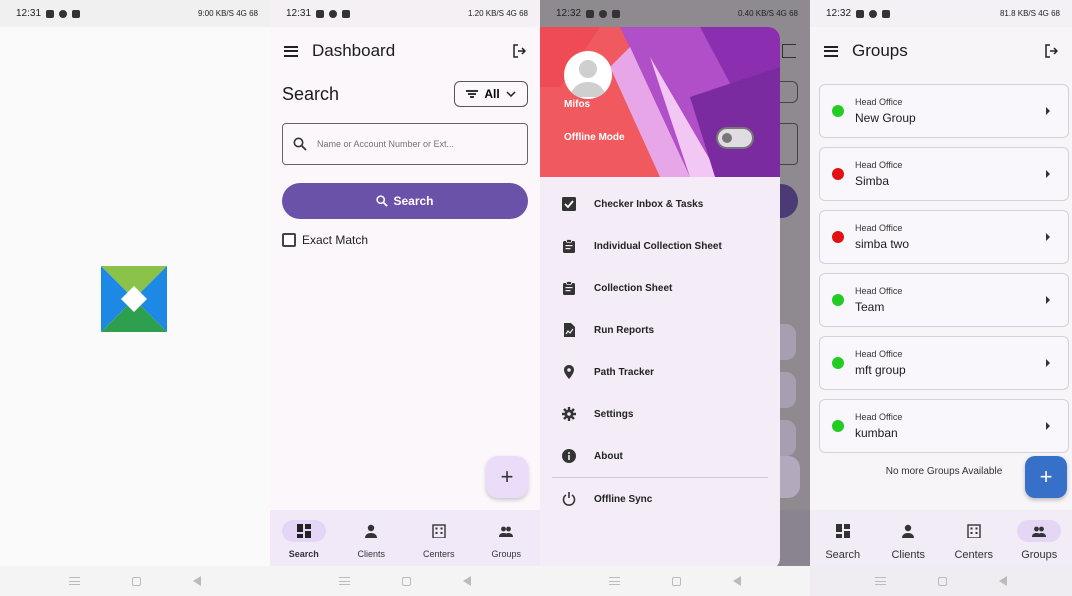  I want to click on group-card: Head Office New Group, so click(944, 111).